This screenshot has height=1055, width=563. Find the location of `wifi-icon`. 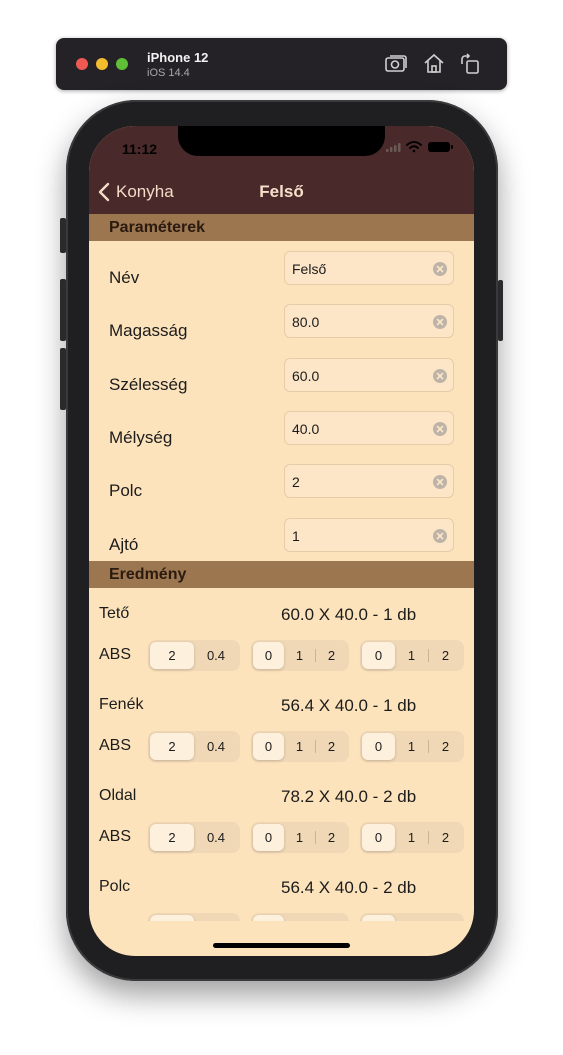

wifi-icon is located at coordinates (414, 147).